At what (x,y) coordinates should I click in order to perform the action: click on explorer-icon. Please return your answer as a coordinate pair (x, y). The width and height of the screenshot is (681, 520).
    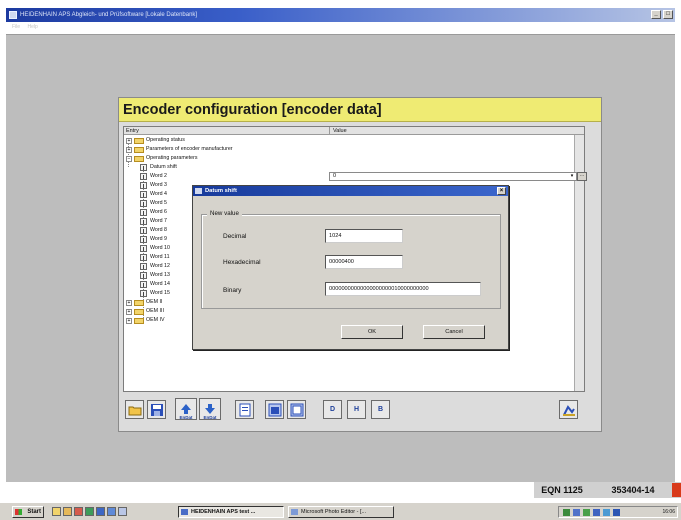
    Looking at the image, I should click on (67, 511).